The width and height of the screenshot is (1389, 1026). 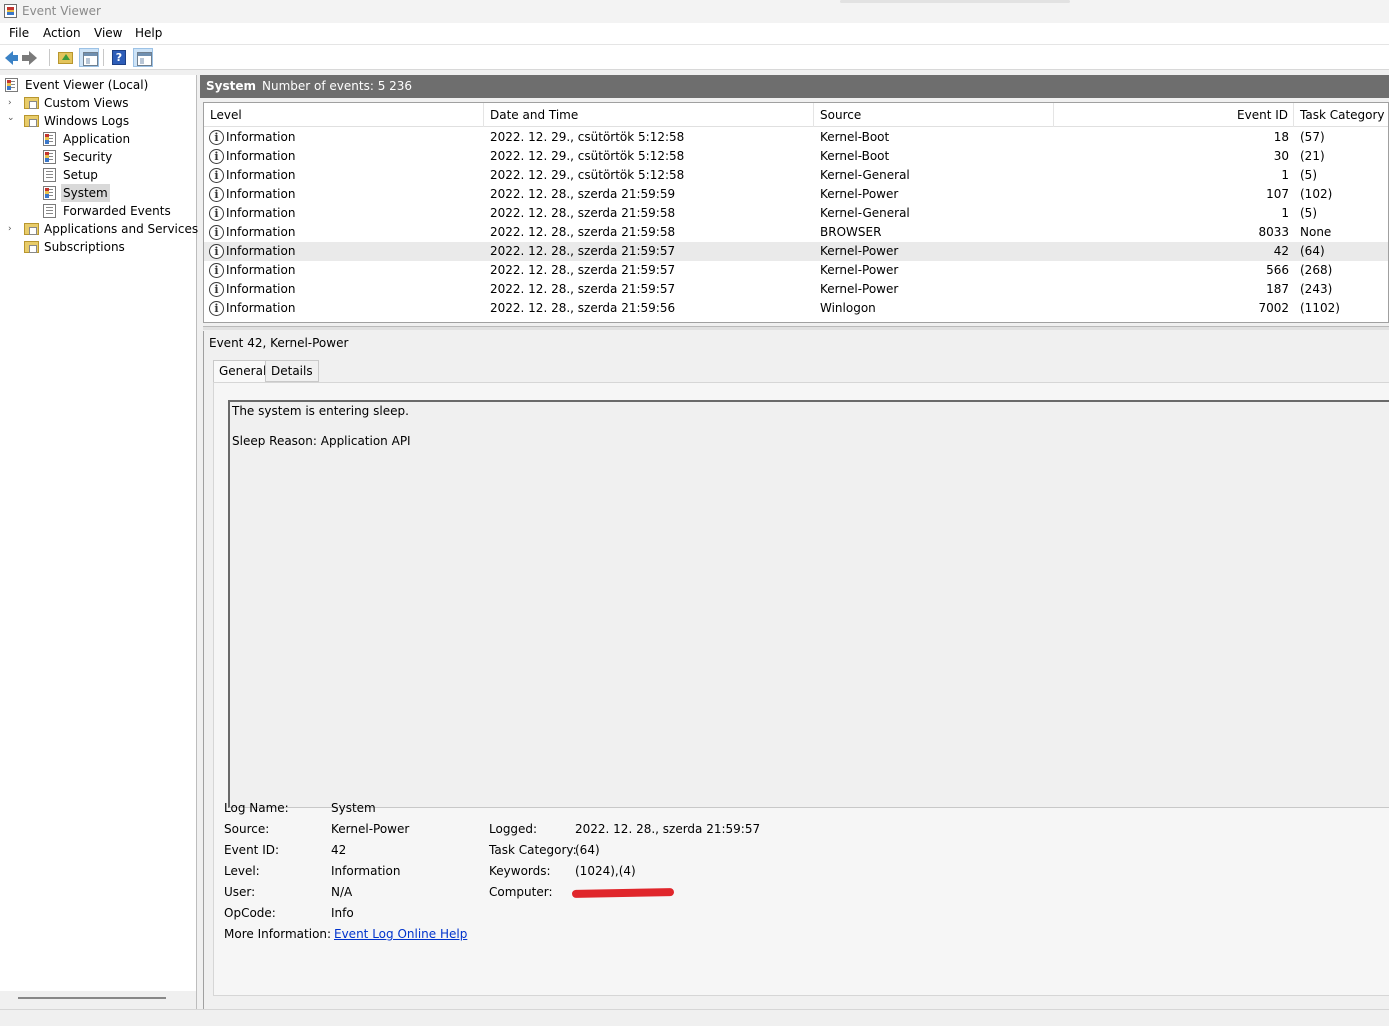 What do you see at coordinates (103, 57) in the screenshot?
I see `toolbar-separator` at bounding box center [103, 57].